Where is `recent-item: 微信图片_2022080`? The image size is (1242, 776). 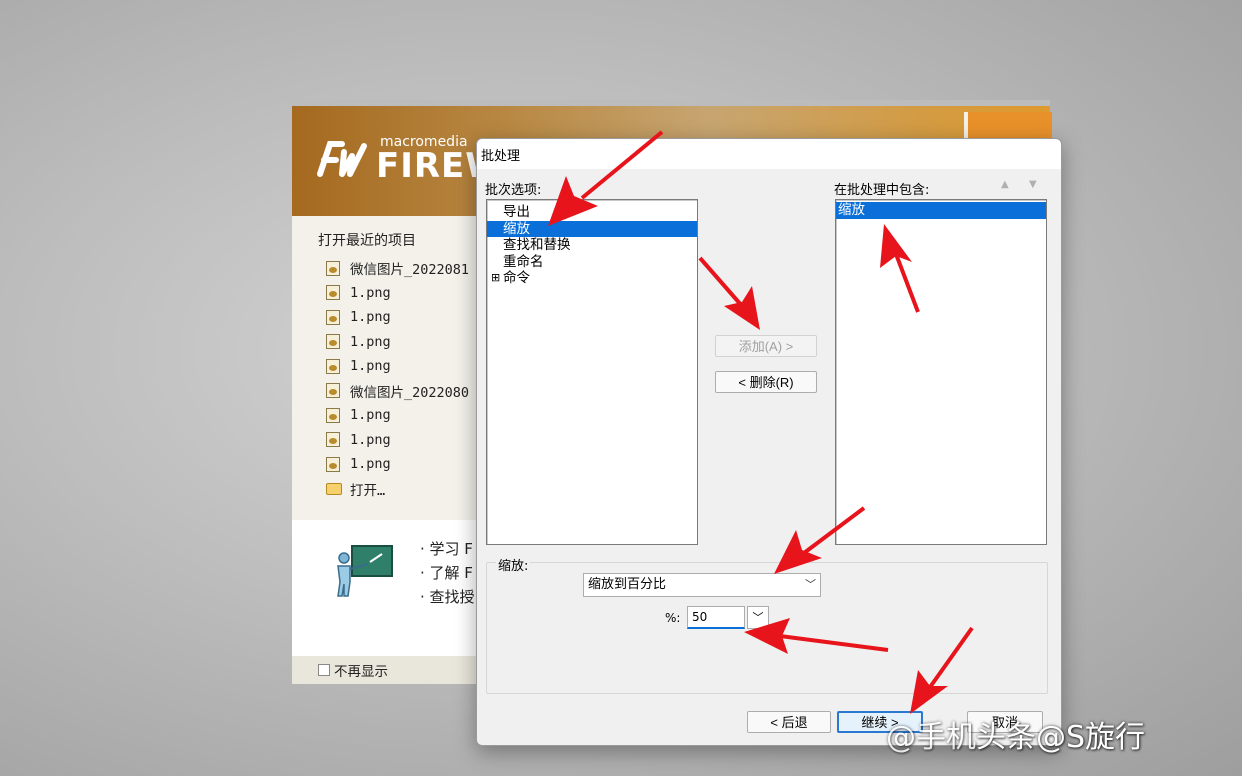 recent-item: 微信图片_2022080 is located at coordinates (397, 391).